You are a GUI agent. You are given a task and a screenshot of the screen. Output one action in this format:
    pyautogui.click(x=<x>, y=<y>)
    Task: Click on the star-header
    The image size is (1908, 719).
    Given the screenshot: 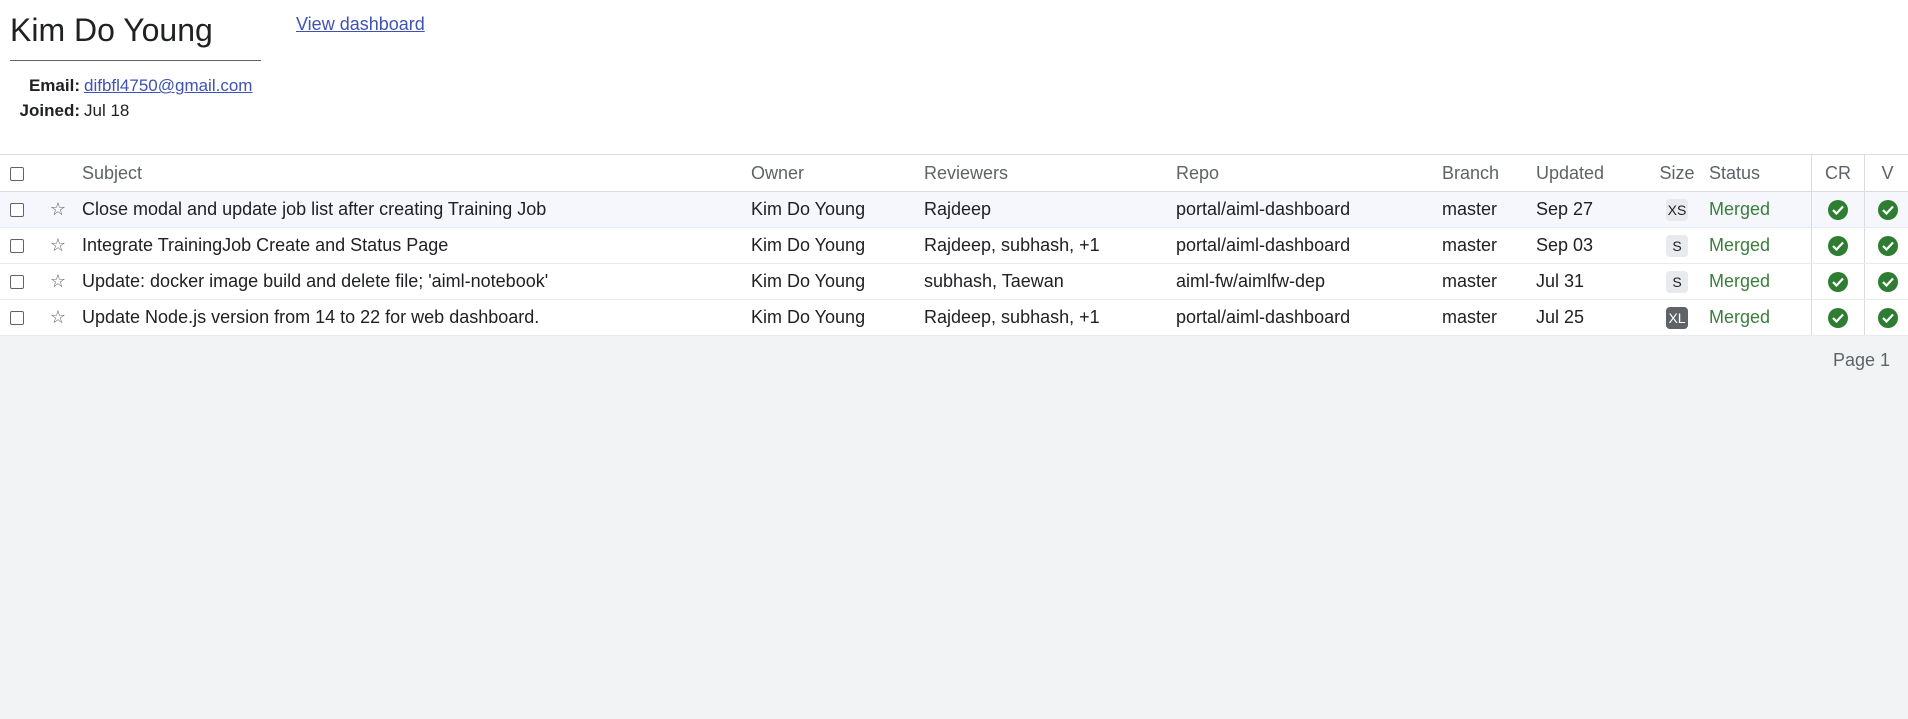 What is the action you would take?
    pyautogui.click(x=58, y=173)
    